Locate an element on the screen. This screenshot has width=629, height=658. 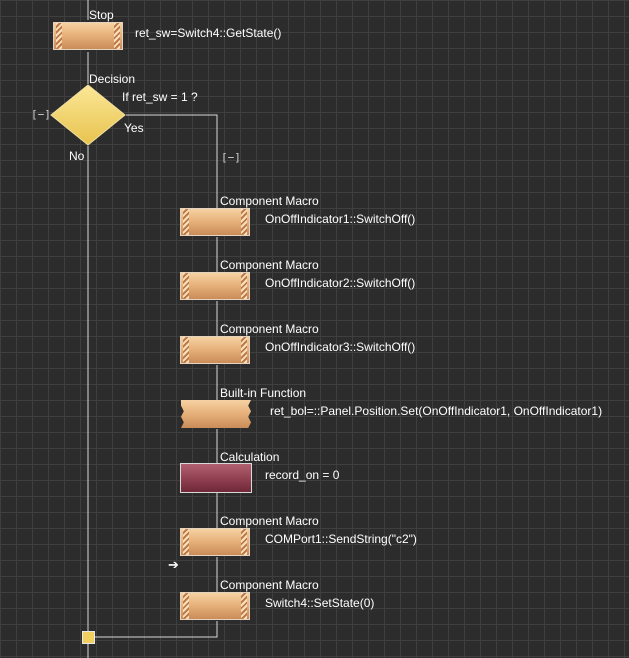
block-text: record_on = 0 is located at coordinates (302, 475).